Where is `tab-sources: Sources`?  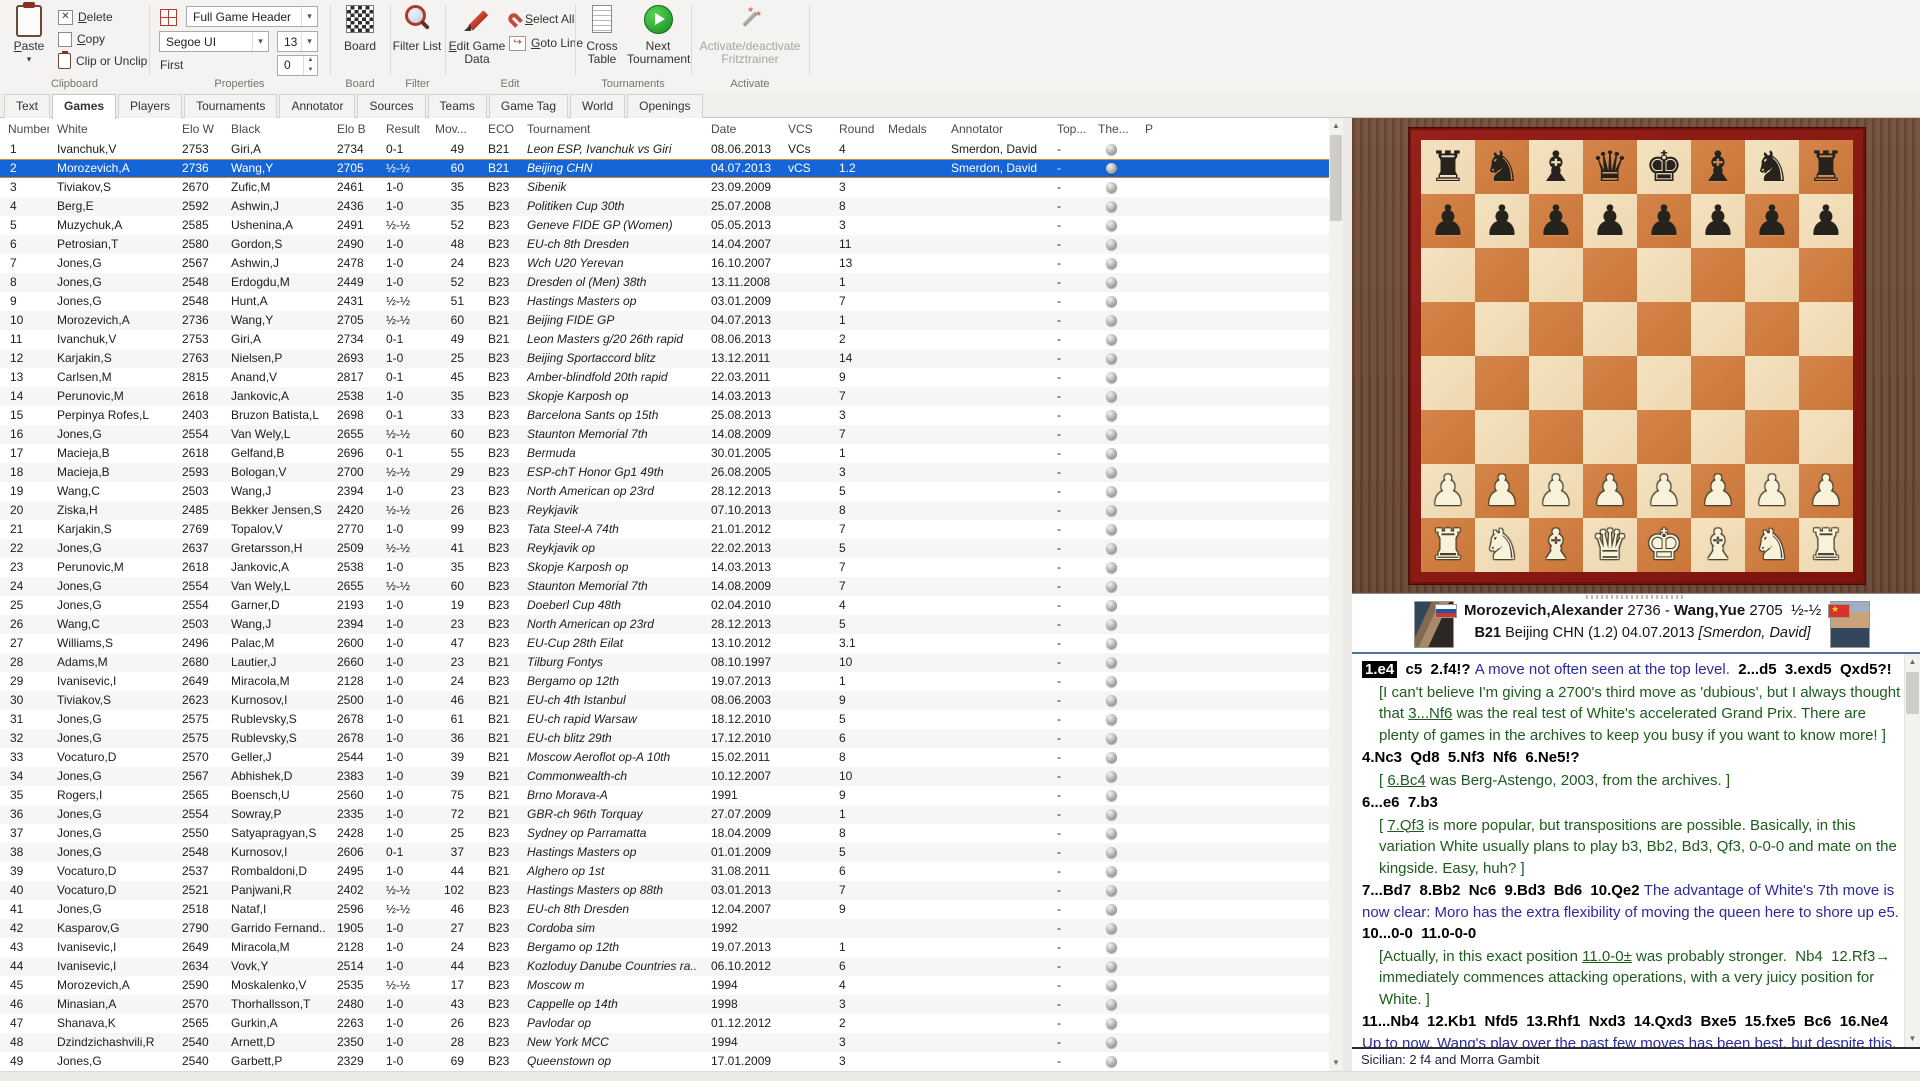
tab-sources: Sources is located at coordinates (391, 106).